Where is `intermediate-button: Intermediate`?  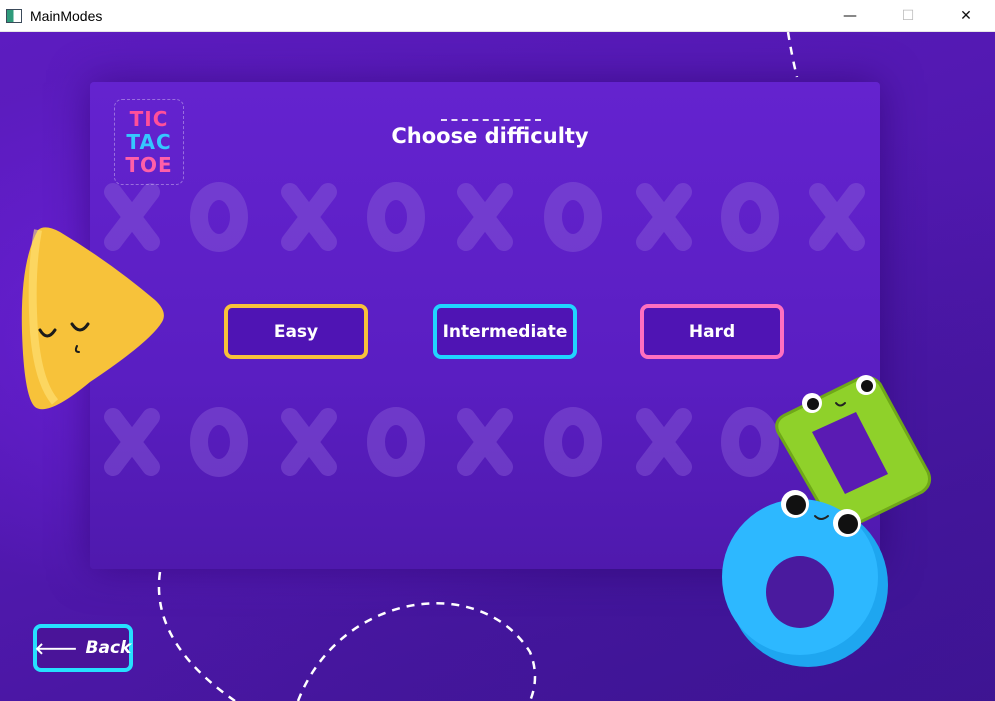 intermediate-button: Intermediate is located at coordinates (505, 331).